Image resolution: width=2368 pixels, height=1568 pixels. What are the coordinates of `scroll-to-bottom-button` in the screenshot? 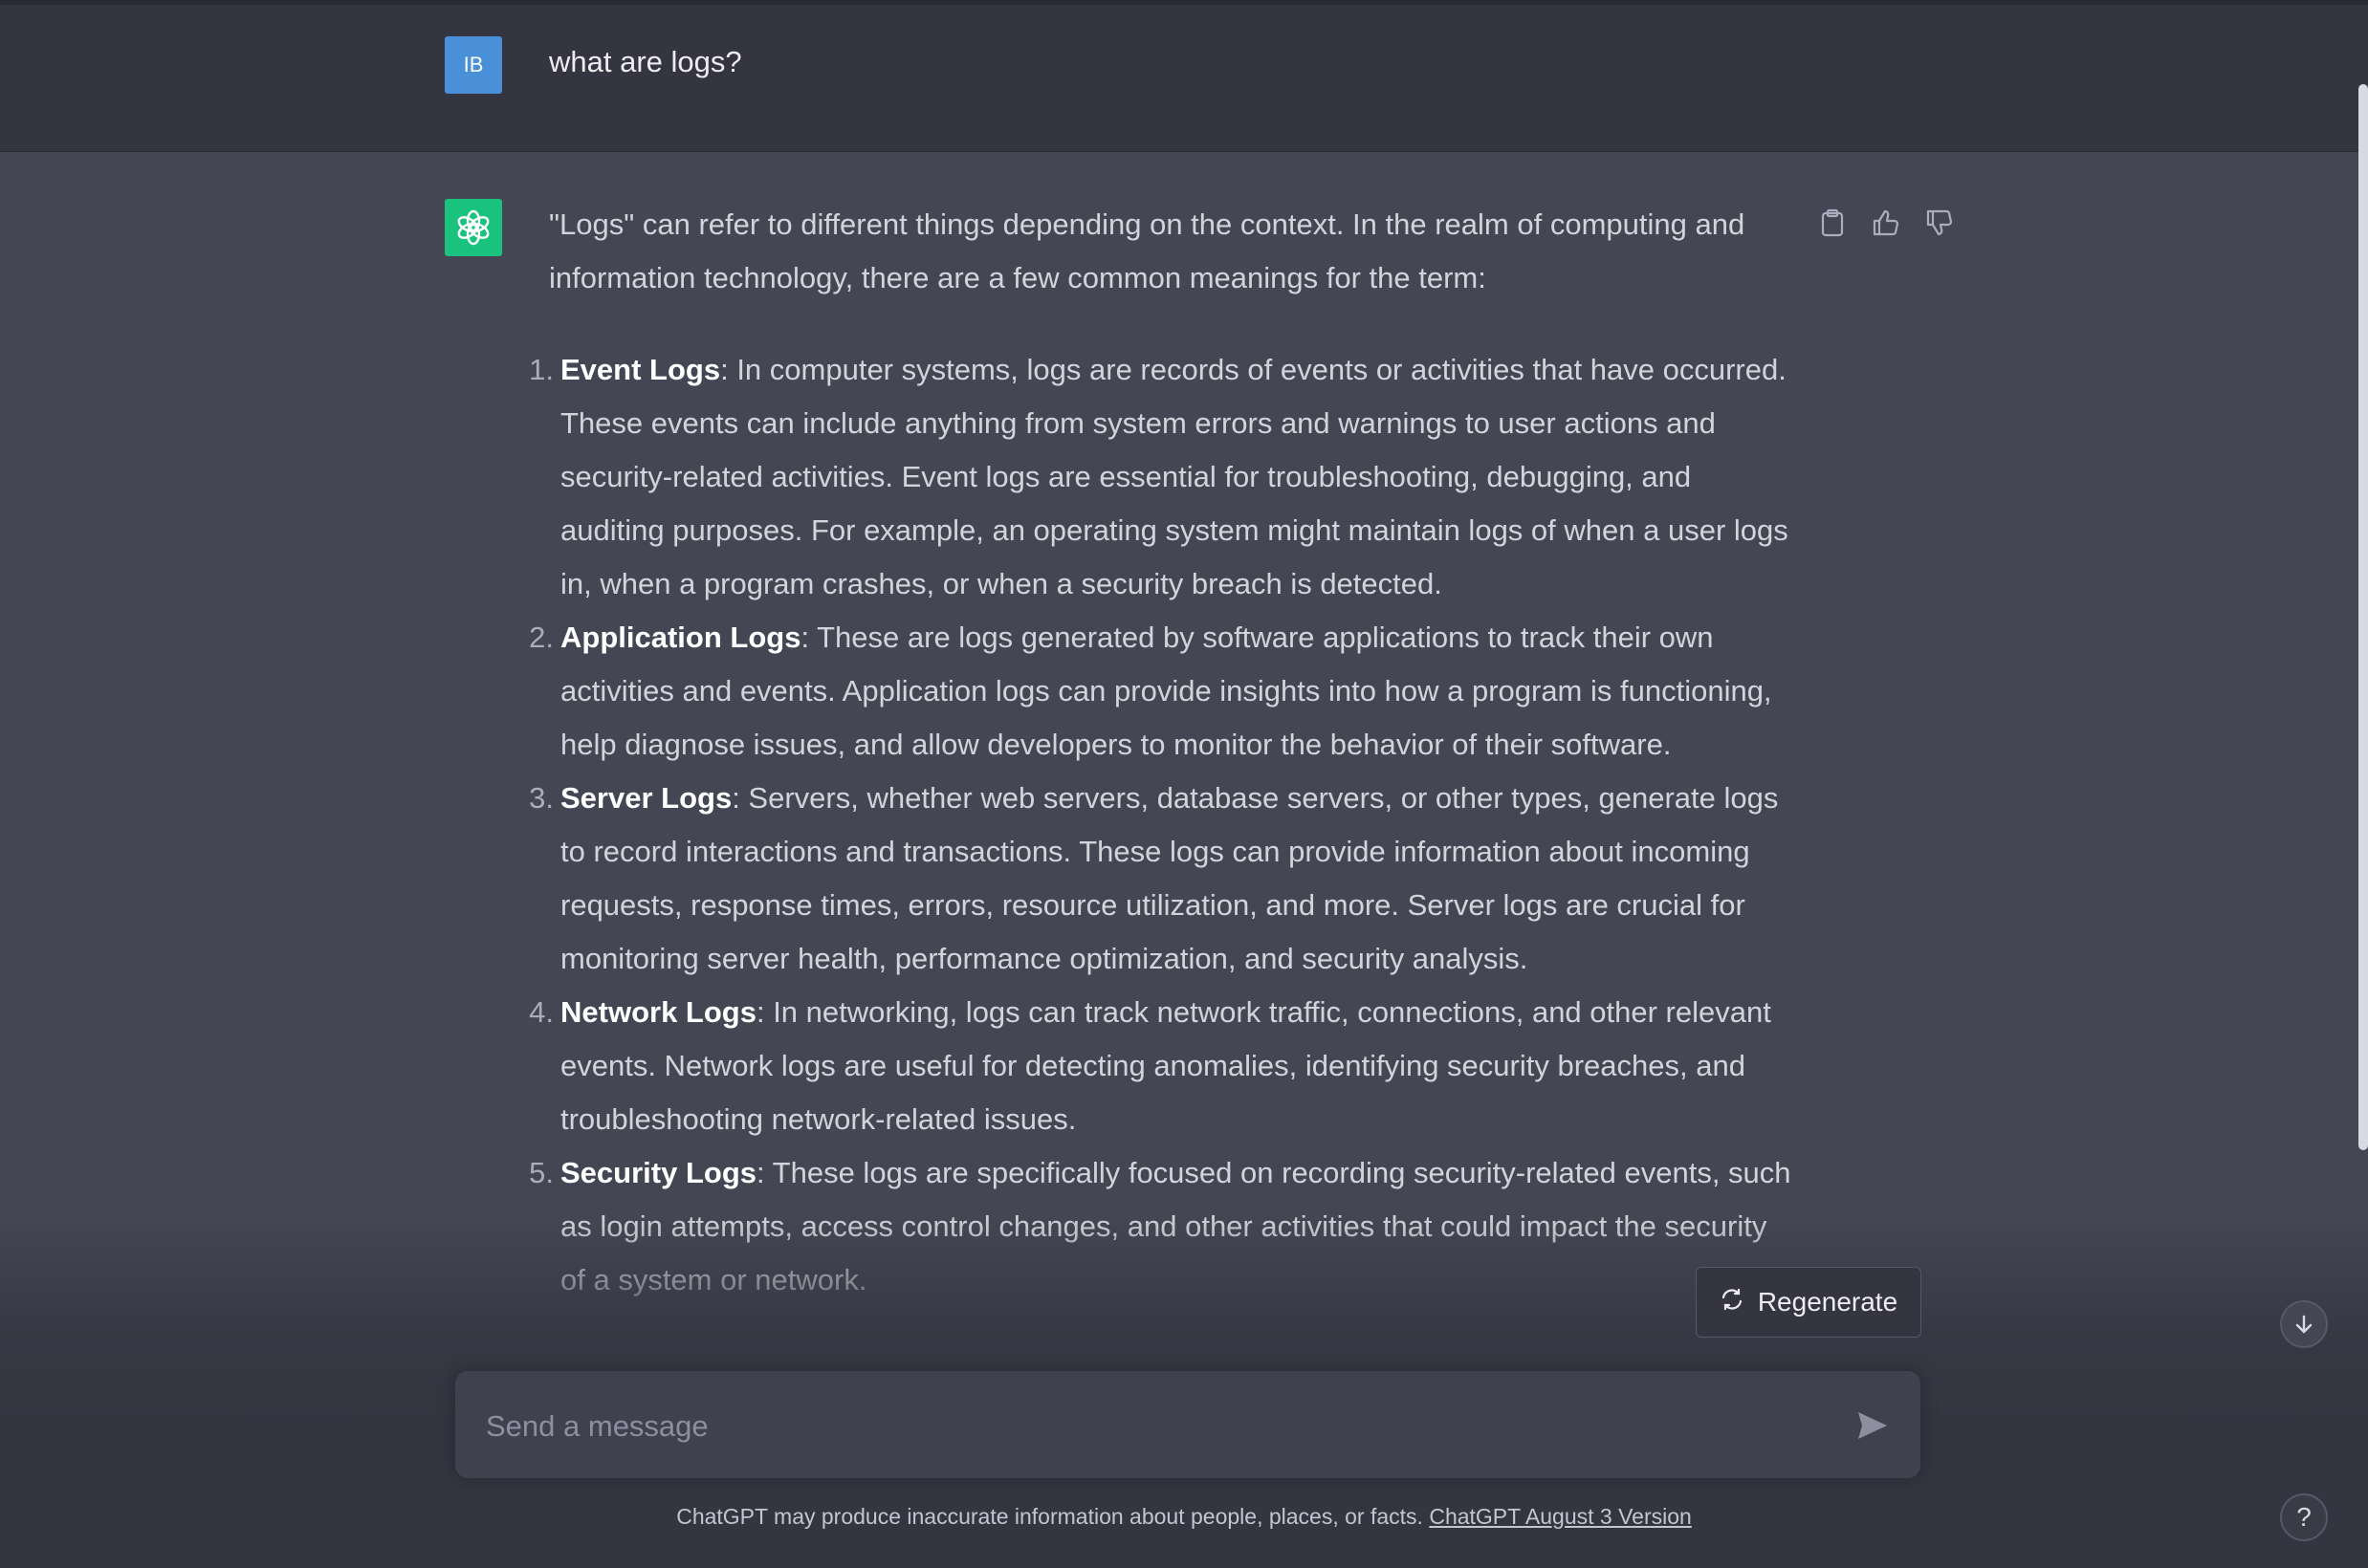 It's located at (2304, 1324).